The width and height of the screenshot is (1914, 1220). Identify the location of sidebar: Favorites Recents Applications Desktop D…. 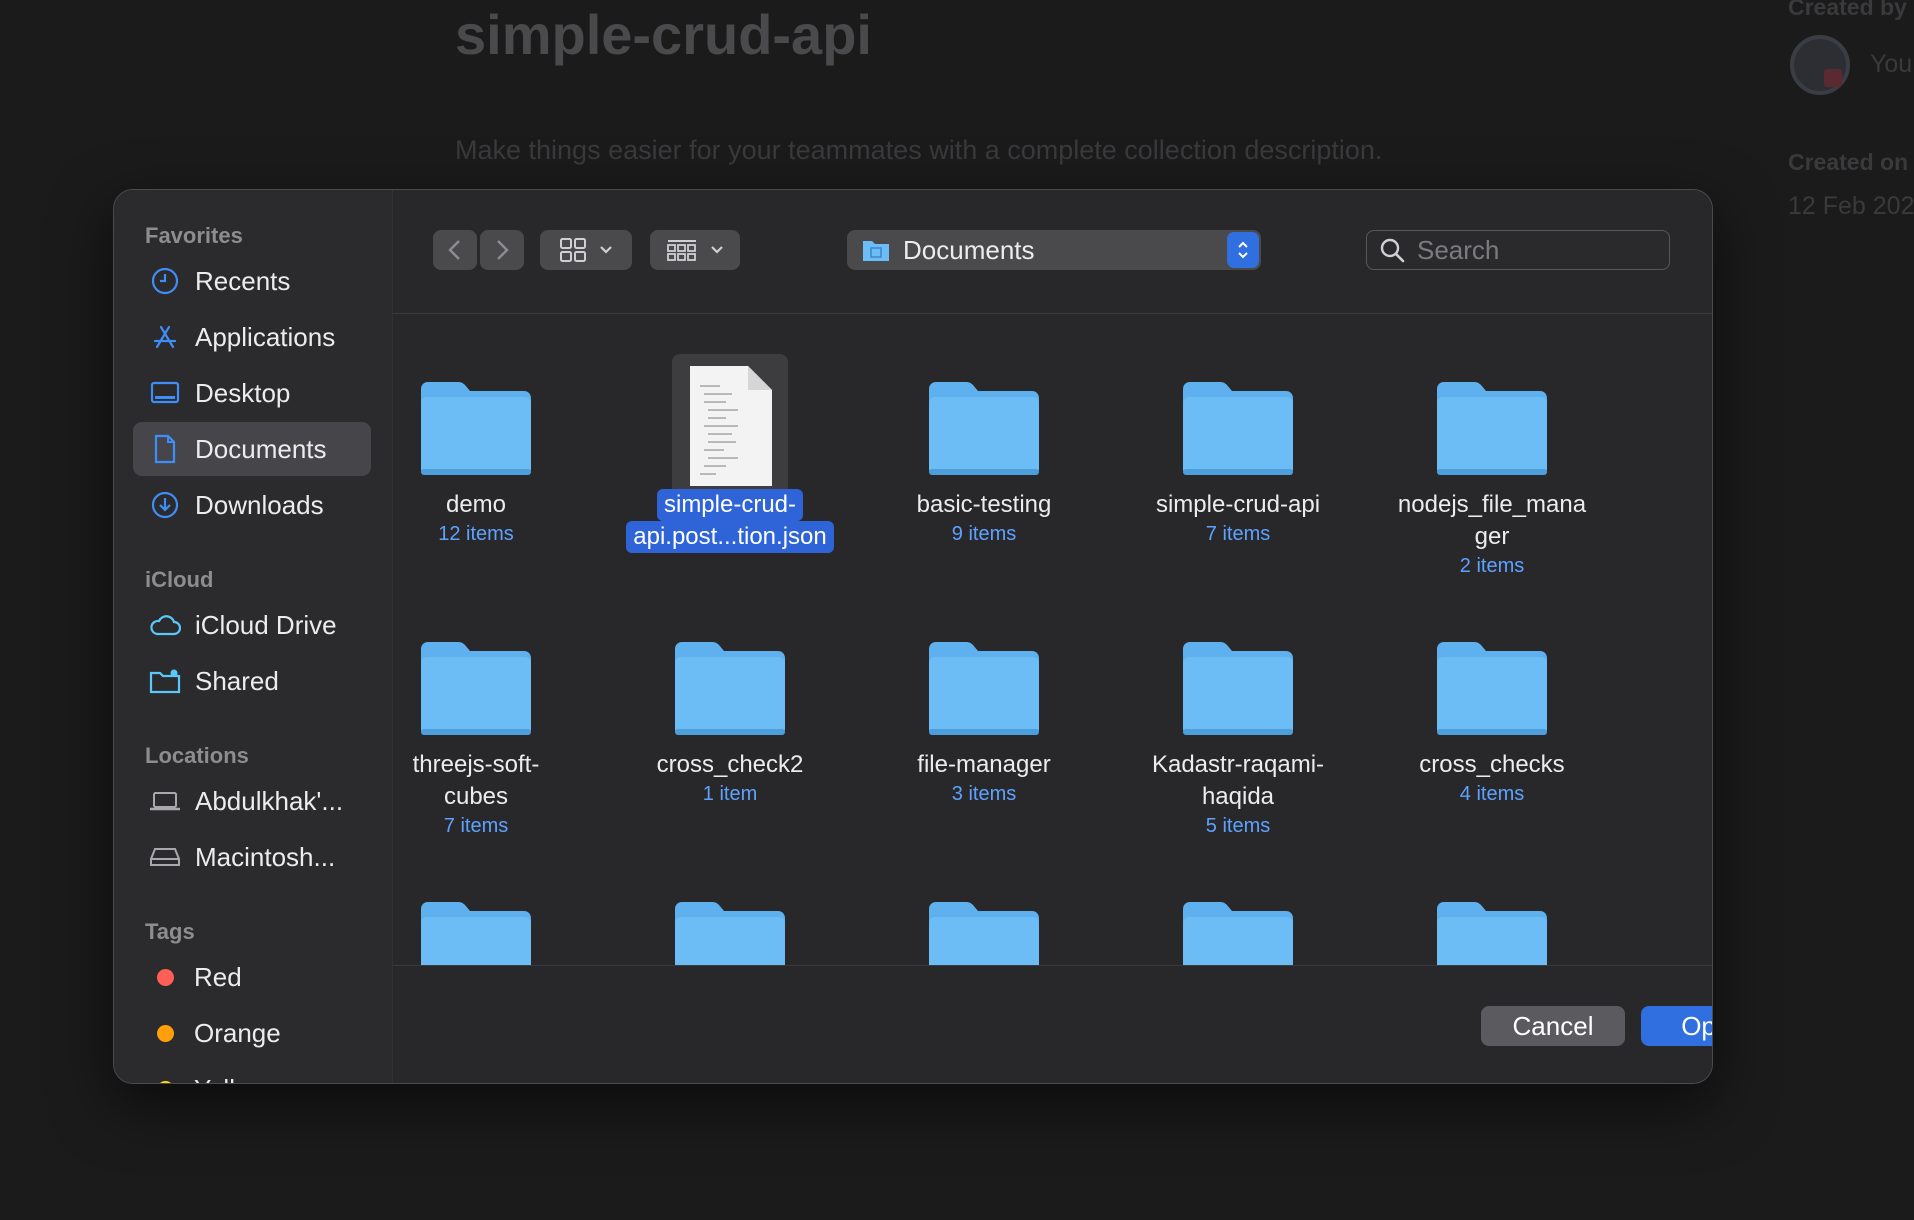
(253, 636).